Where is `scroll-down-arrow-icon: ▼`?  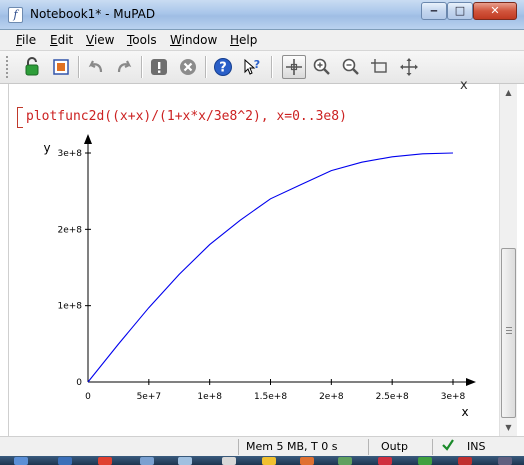 scroll-down-arrow-icon: ▼ is located at coordinates (508, 427).